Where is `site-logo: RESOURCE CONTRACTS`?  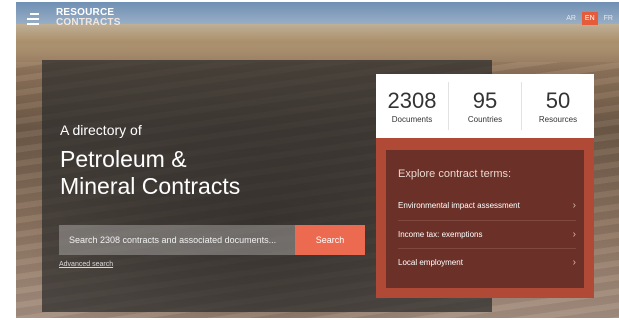 site-logo: RESOURCE CONTRACTS is located at coordinates (88, 18).